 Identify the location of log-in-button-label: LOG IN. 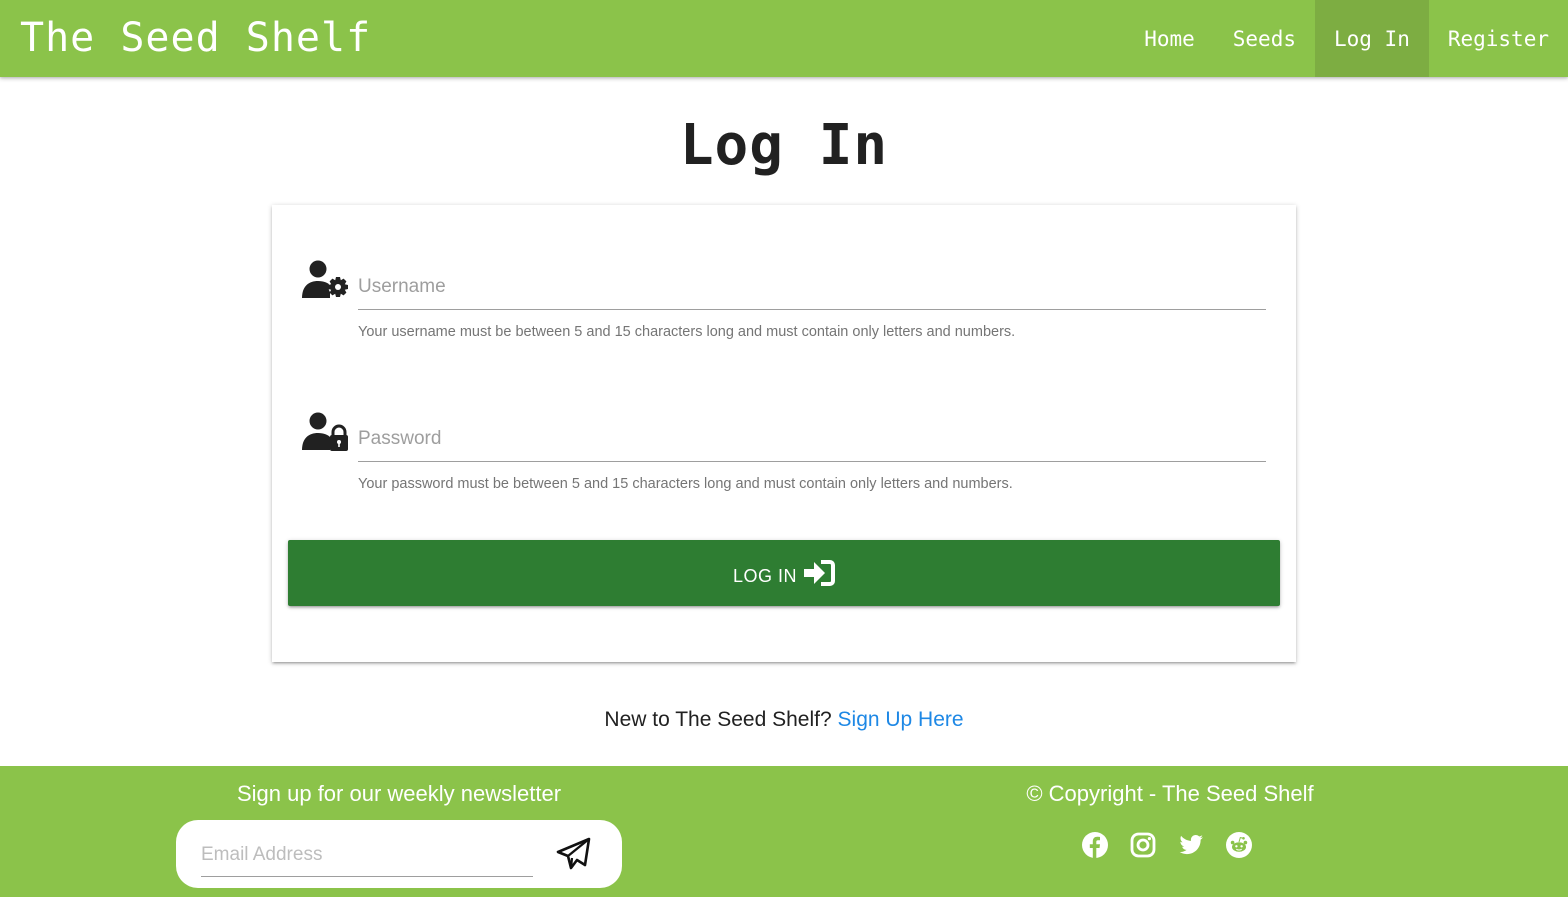
(764, 575).